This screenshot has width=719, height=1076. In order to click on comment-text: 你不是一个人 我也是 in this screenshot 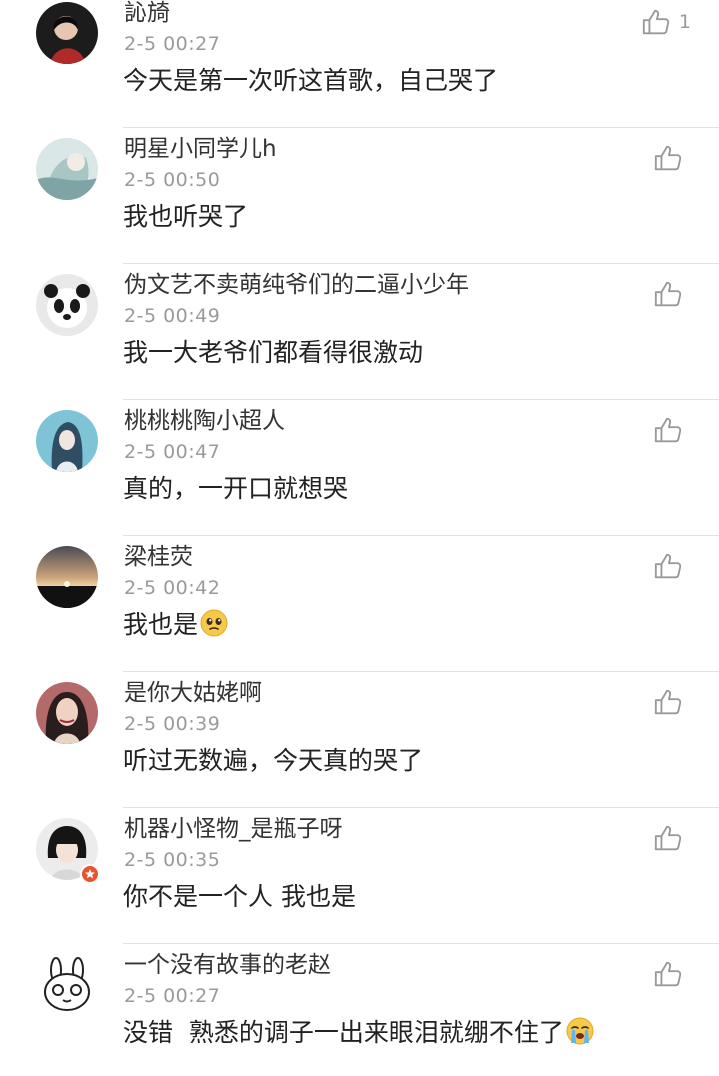, I will do `click(239, 896)`.